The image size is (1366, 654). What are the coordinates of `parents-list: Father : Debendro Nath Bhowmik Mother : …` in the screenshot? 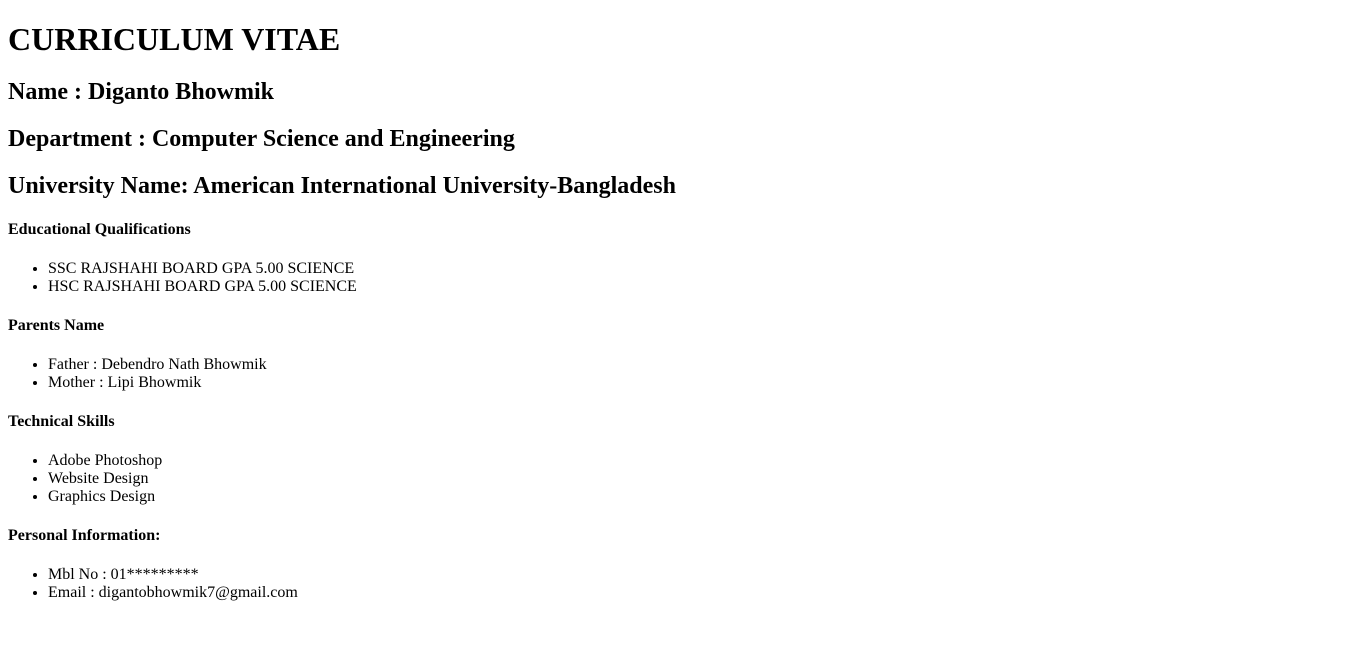 It's located at (683, 374).